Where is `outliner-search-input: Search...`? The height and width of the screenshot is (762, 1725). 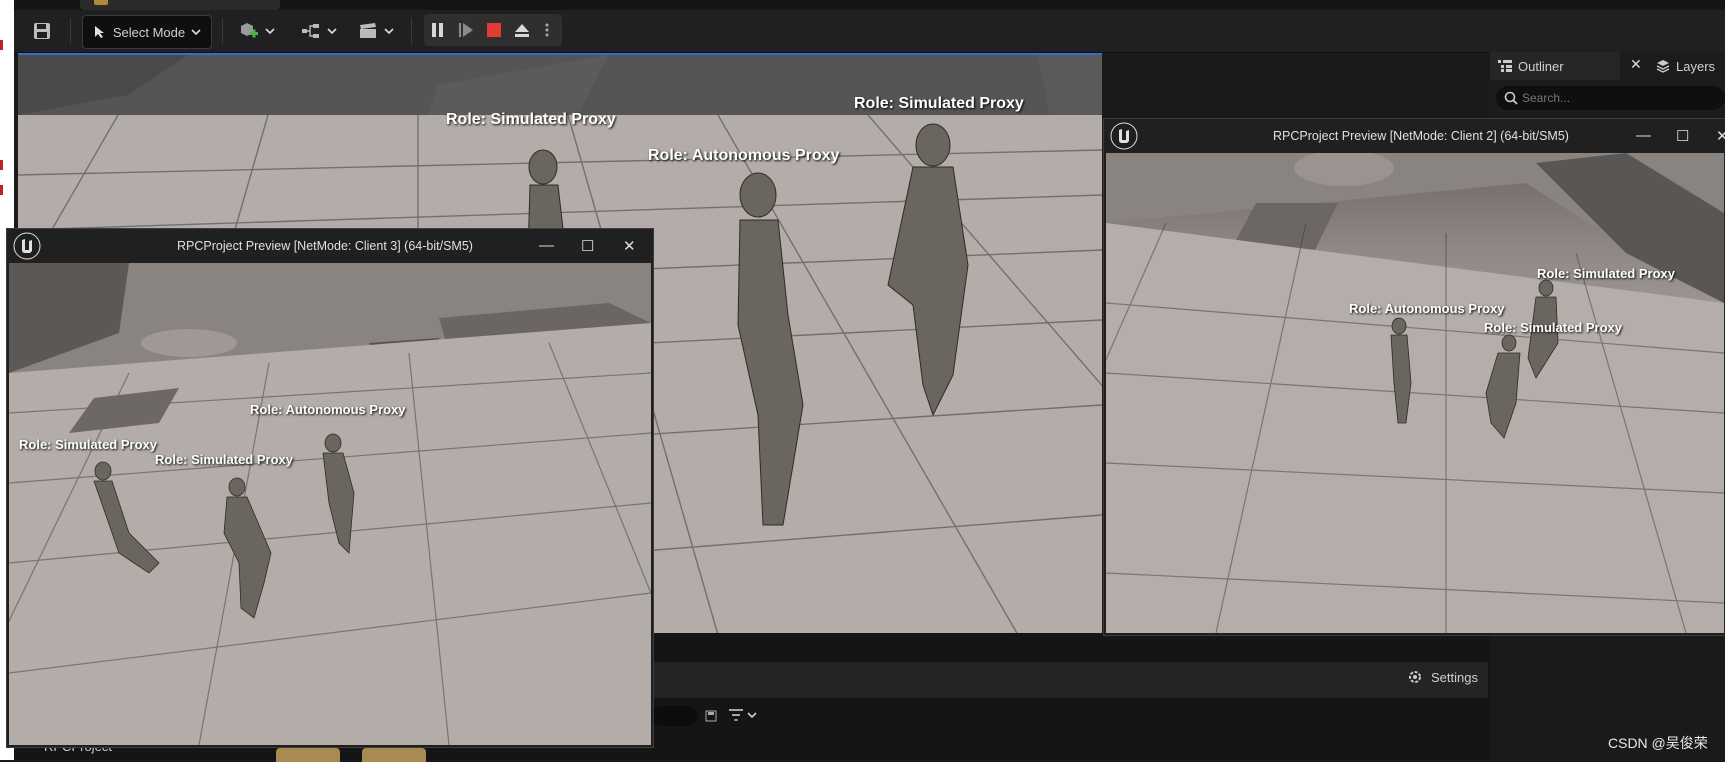 outliner-search-input: Search... is located at coordinates (1610, 98).